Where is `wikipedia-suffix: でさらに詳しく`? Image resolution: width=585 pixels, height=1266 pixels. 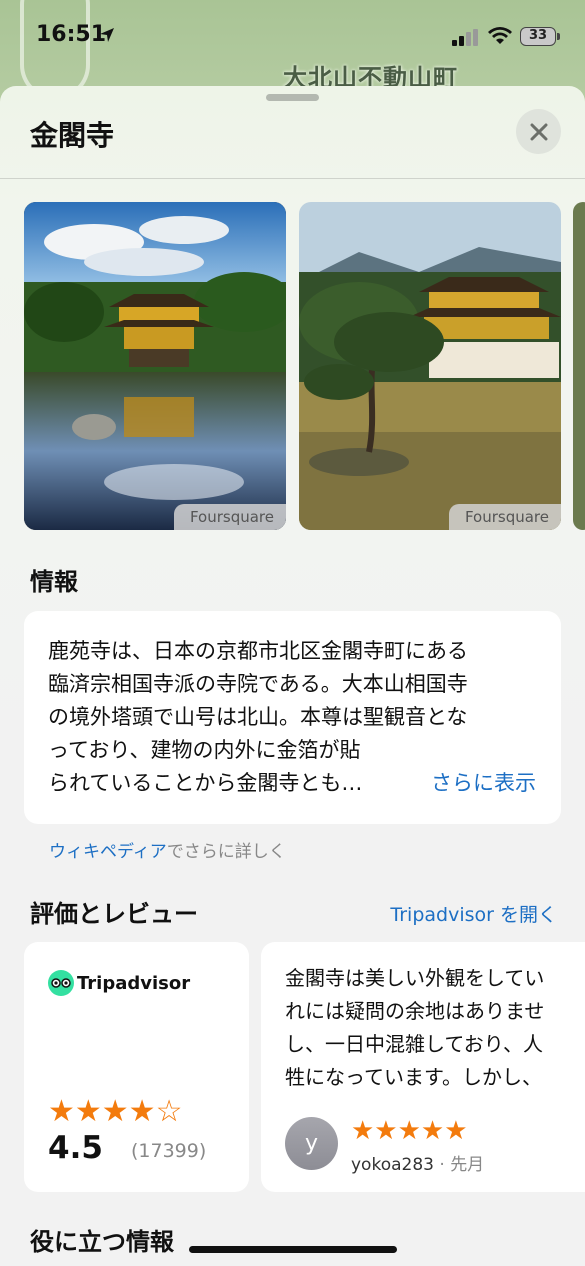 wikipedia-suffix: でさらに詳しく is located at coordinates (226, 852).